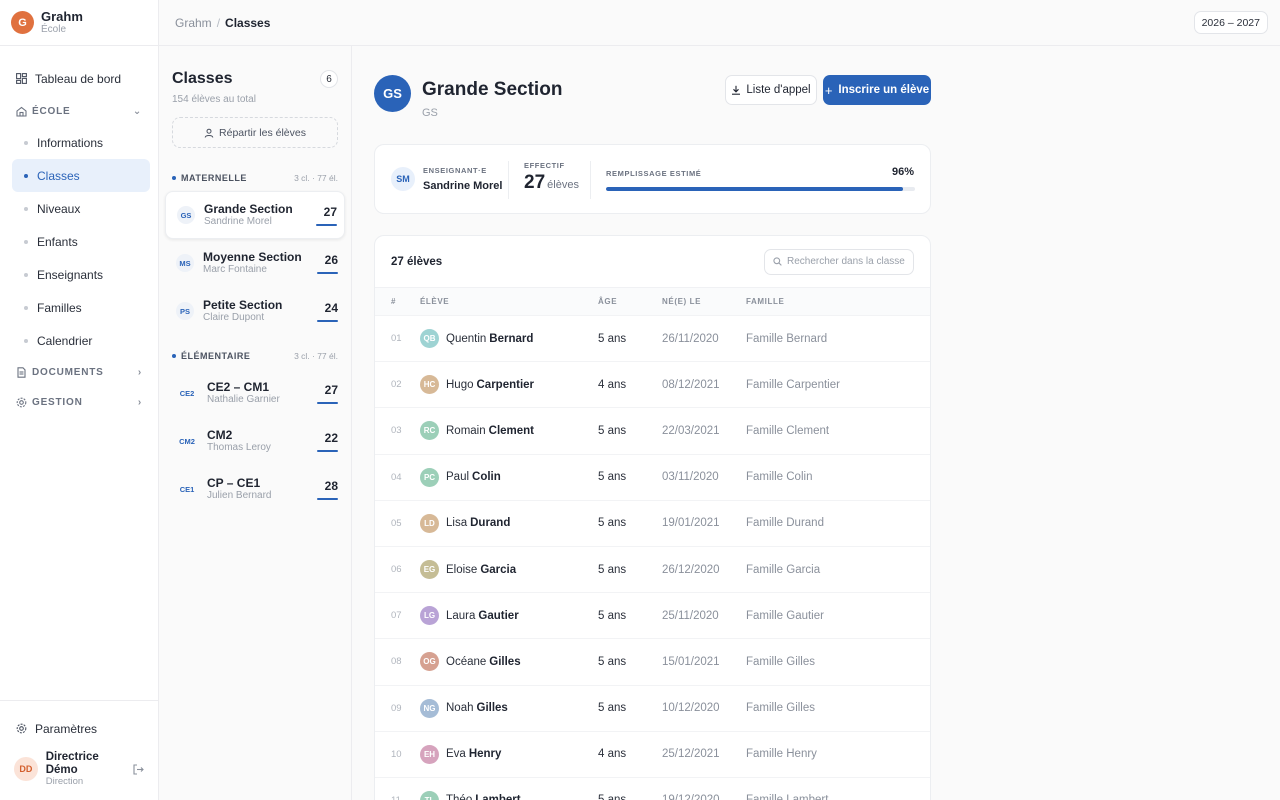 Image resolution: width=1280 pixels, height=800 pixels. I want to click on brand-logo: G, so click(22, 22).